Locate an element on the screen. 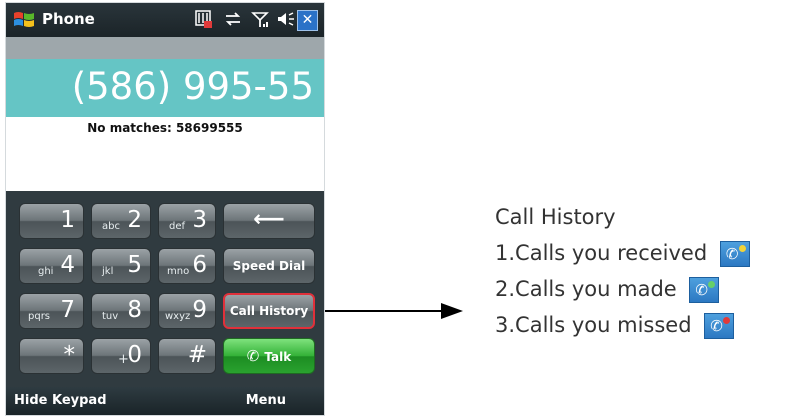 The image size is (790, 420). dialed-number: (586) 995-55 is located at coordinates (192, 86).